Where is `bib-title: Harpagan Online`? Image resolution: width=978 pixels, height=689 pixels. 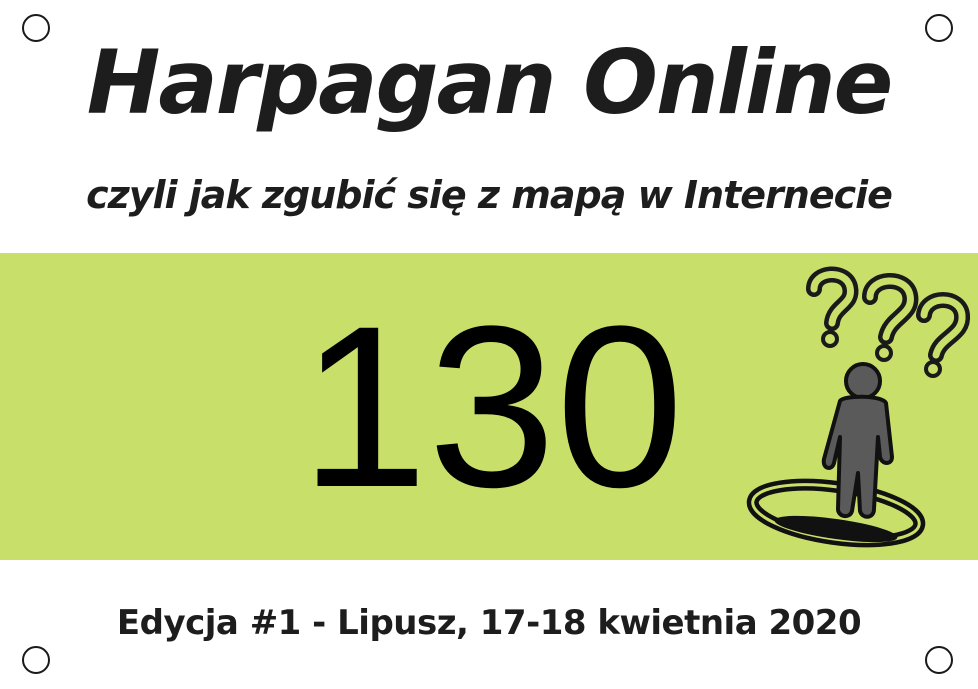 bib-title: Harpagan Online is located at coordinates (490, 82).